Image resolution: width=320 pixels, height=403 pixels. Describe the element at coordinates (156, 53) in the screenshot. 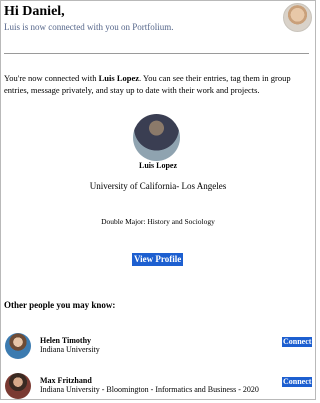

I see `divider` at that location.